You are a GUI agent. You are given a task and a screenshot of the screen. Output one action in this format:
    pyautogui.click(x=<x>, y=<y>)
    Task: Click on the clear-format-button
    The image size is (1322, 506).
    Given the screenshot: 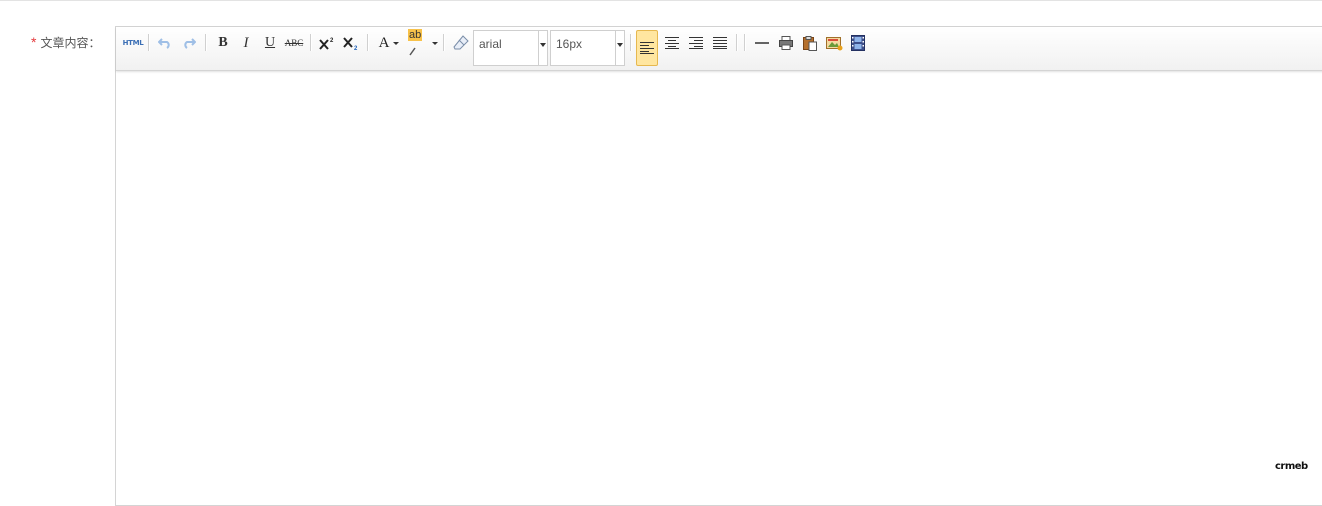 What is the action you would take?
    pyautogui.click(x=461, y=43)
    